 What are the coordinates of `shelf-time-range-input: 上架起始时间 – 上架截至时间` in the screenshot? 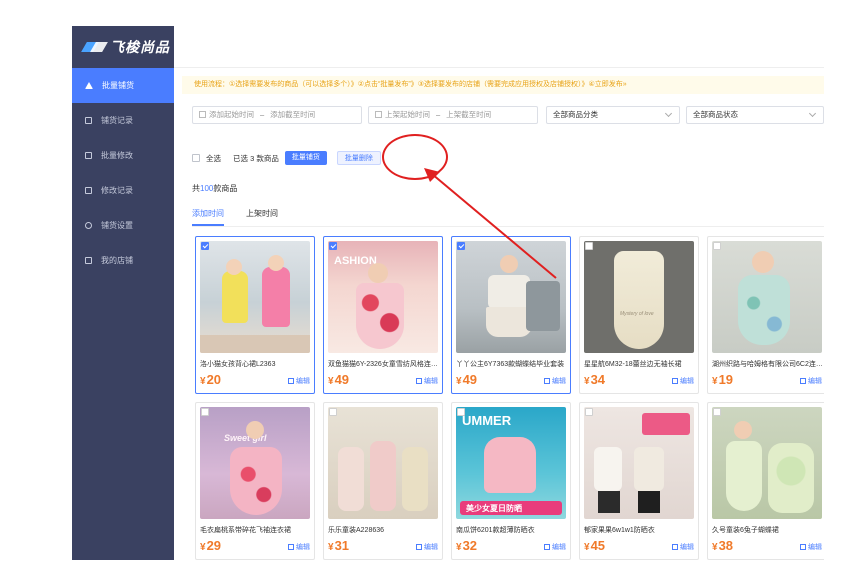 It's located at (453, 115).